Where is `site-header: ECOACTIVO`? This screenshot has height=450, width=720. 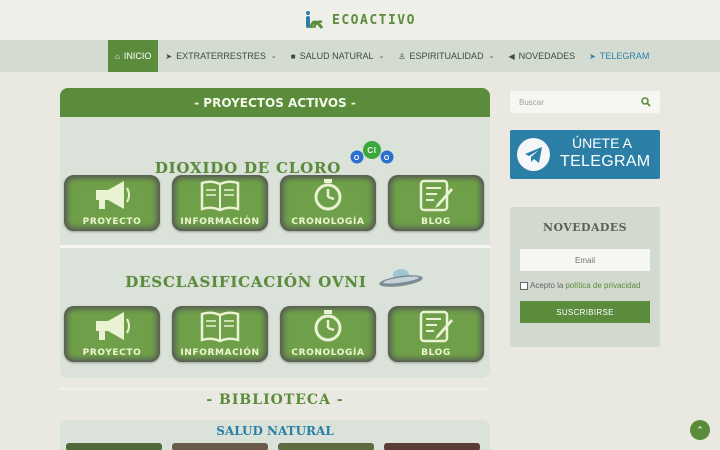 site-header: ECOACTIVO is located at coordinates (360, 20).